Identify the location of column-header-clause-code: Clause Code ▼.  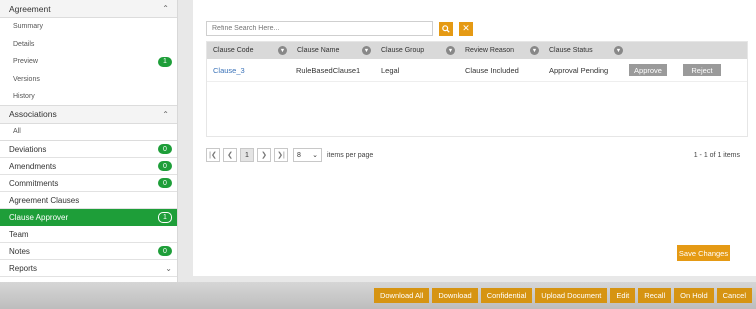
(249, 50).